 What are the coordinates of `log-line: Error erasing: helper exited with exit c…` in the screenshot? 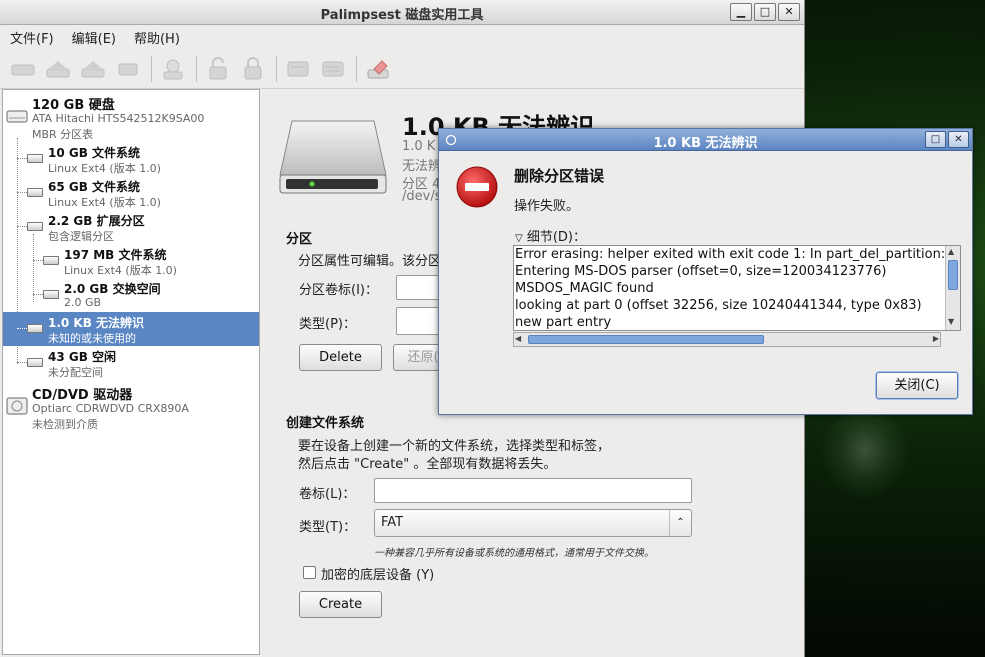 It's located at (730, 254).